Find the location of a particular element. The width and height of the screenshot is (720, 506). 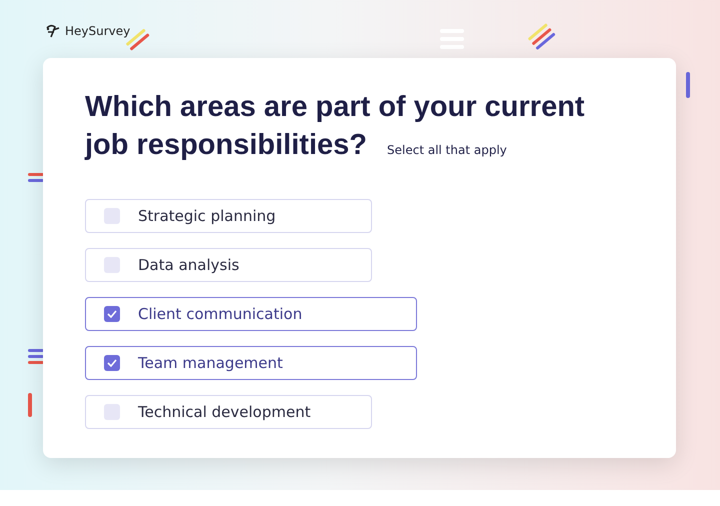

logo: HeySurvey is located at coordinates (87, 31).